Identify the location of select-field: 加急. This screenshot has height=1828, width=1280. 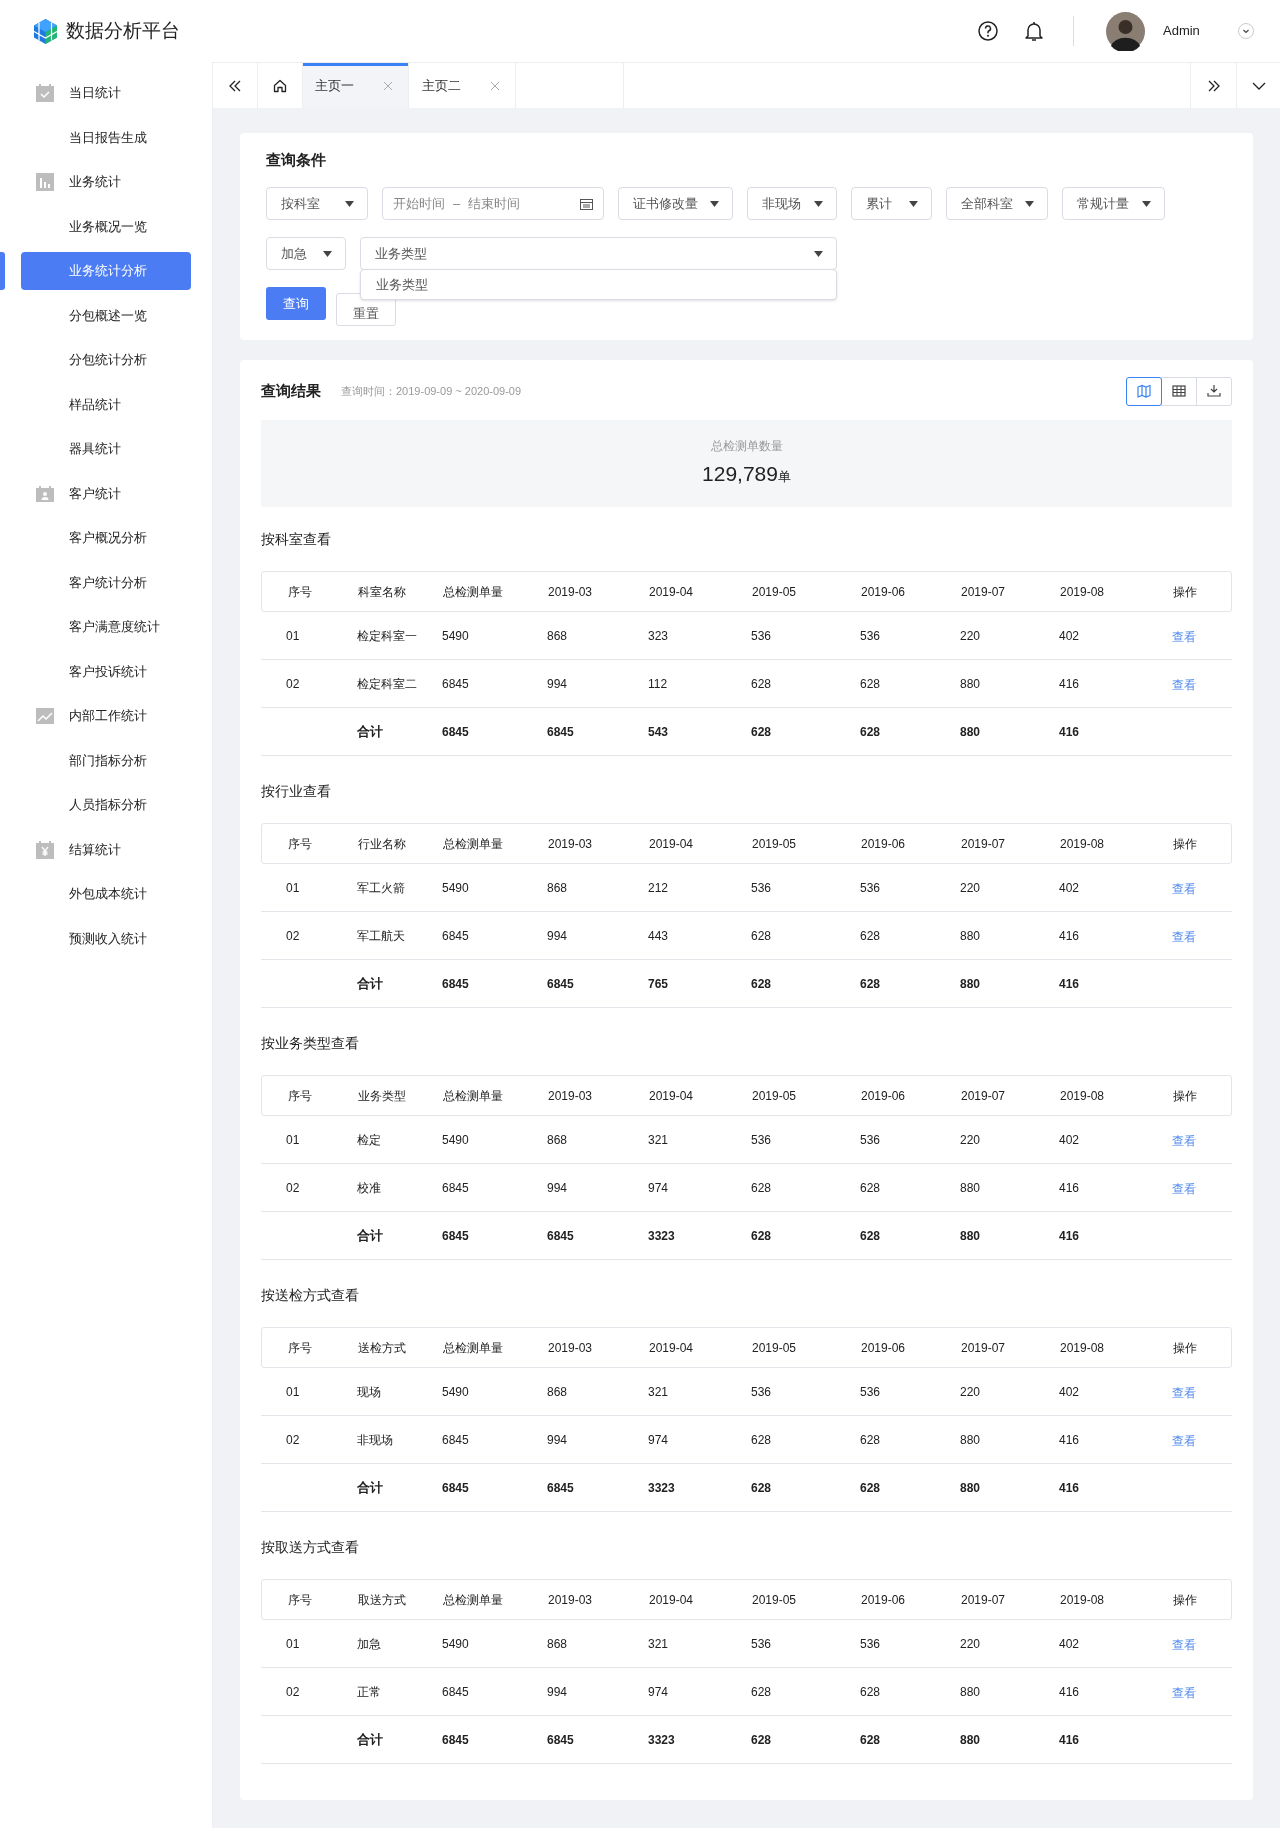
(306, 253).